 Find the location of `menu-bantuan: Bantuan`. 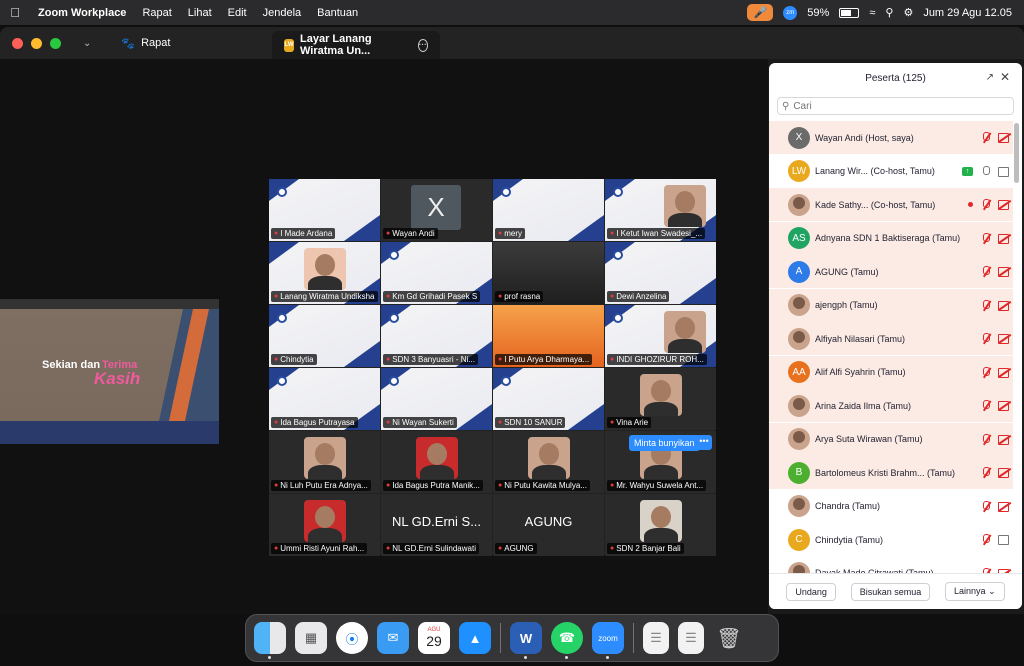

menu-bantuan: Bantuan is located at coordinates (337, 13).